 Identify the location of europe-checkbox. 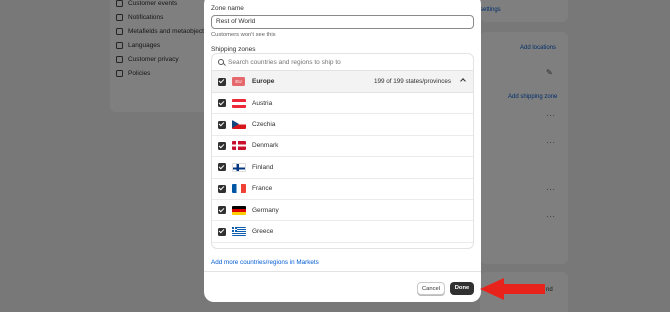
(222, 81).